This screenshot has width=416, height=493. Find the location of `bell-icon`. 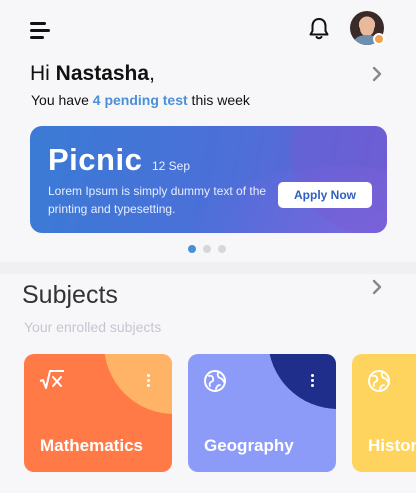

bell-icon is located at coordinates (319, 29).